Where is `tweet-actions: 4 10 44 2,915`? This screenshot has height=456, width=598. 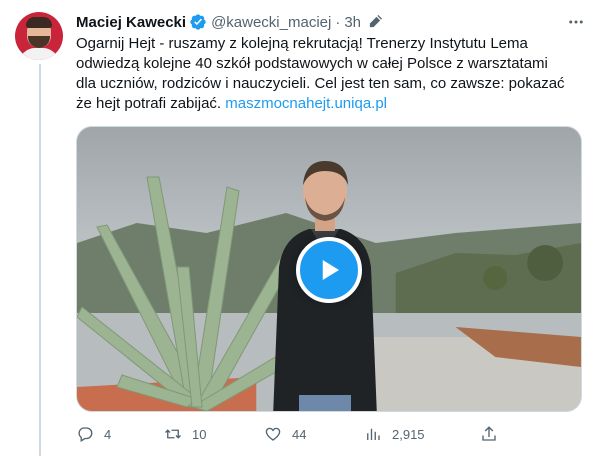 tweet-actions: 4 10 44 2,915 is located at coordinates (288, 434).